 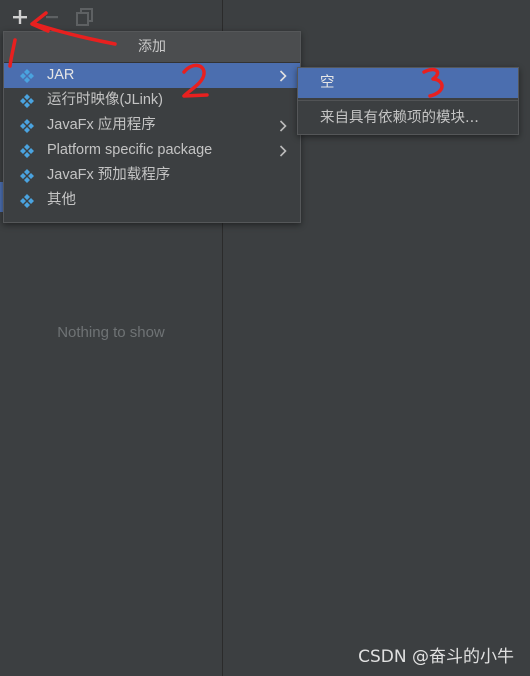 What do you see at coordinates (61, 75) in the screenshot?
I see `menu-item-label: JAR` at bounding box center [61, 75].